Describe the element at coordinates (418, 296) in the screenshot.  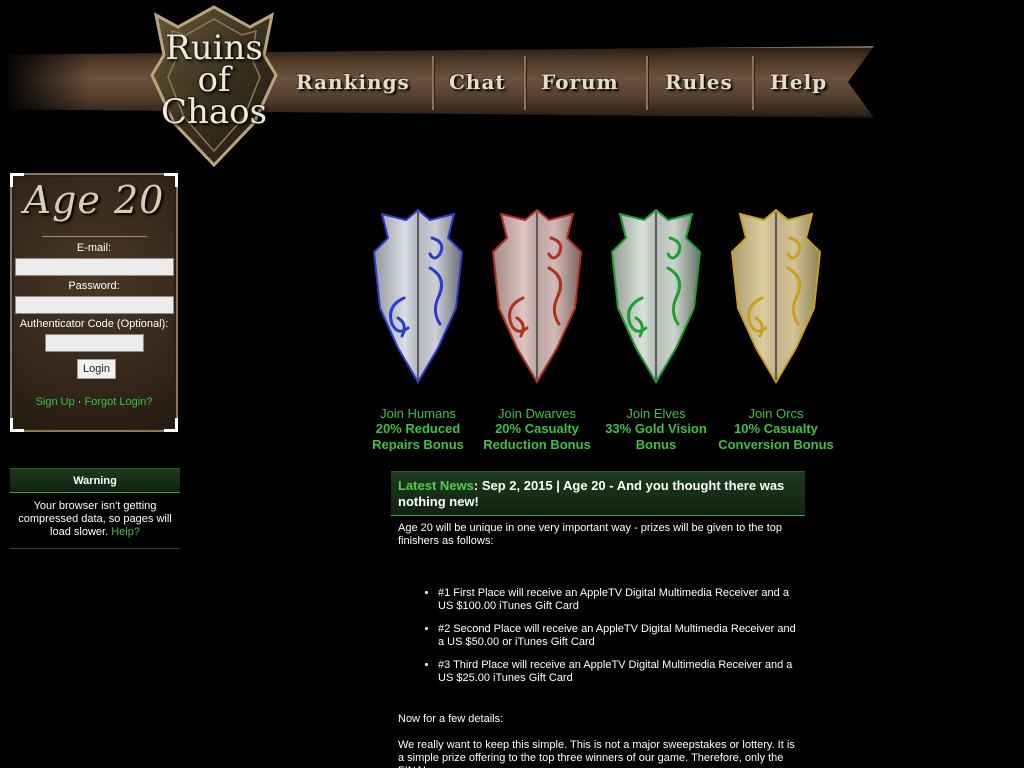
I see `humans-shield-icon` at that location.